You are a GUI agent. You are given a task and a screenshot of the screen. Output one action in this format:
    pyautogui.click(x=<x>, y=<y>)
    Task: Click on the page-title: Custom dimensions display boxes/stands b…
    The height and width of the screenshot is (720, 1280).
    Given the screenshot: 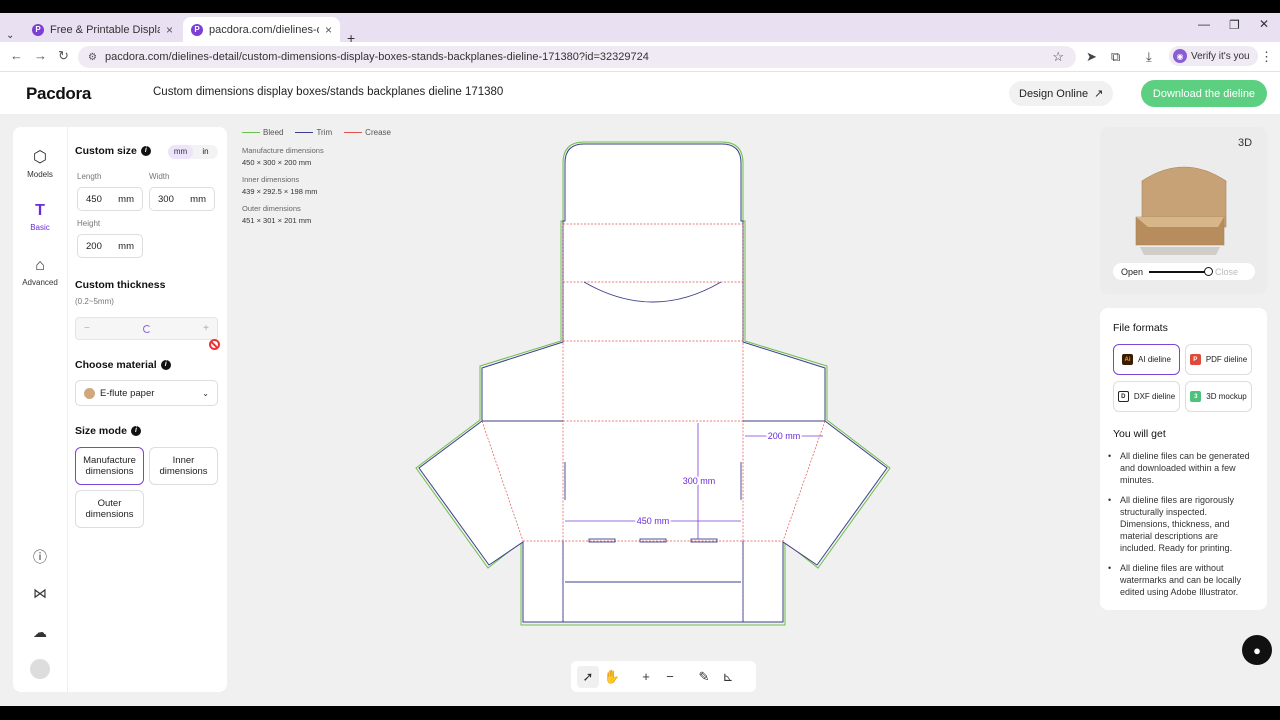 What is the action you would take?
    pyautogui.click(x=328, y=92)
    